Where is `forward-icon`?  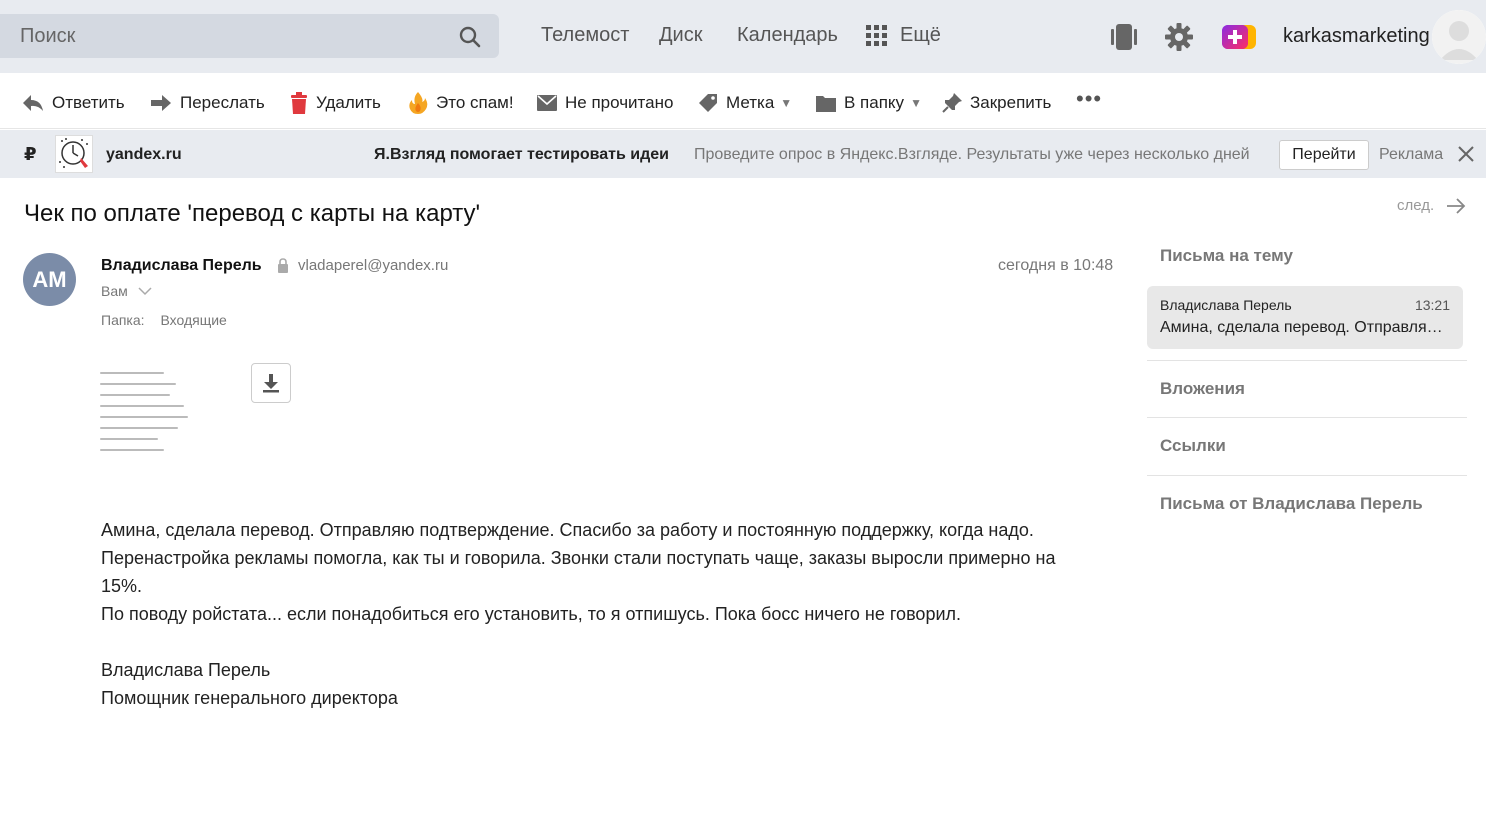 forward-icon is located at coordinates (161, 103).